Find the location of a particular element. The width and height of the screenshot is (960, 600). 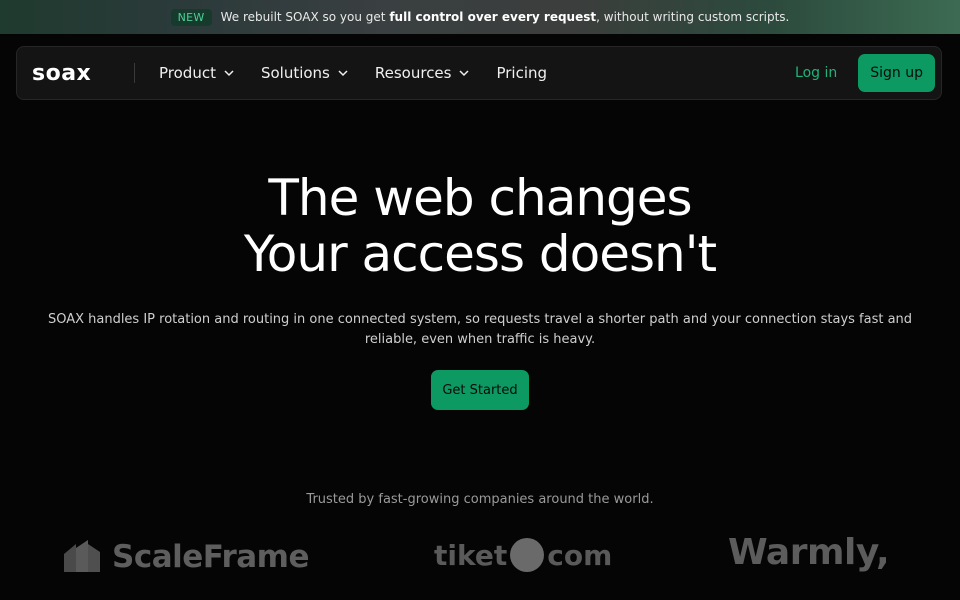

nav-item-solutions: Solutions is located at coordinates (304, 73).